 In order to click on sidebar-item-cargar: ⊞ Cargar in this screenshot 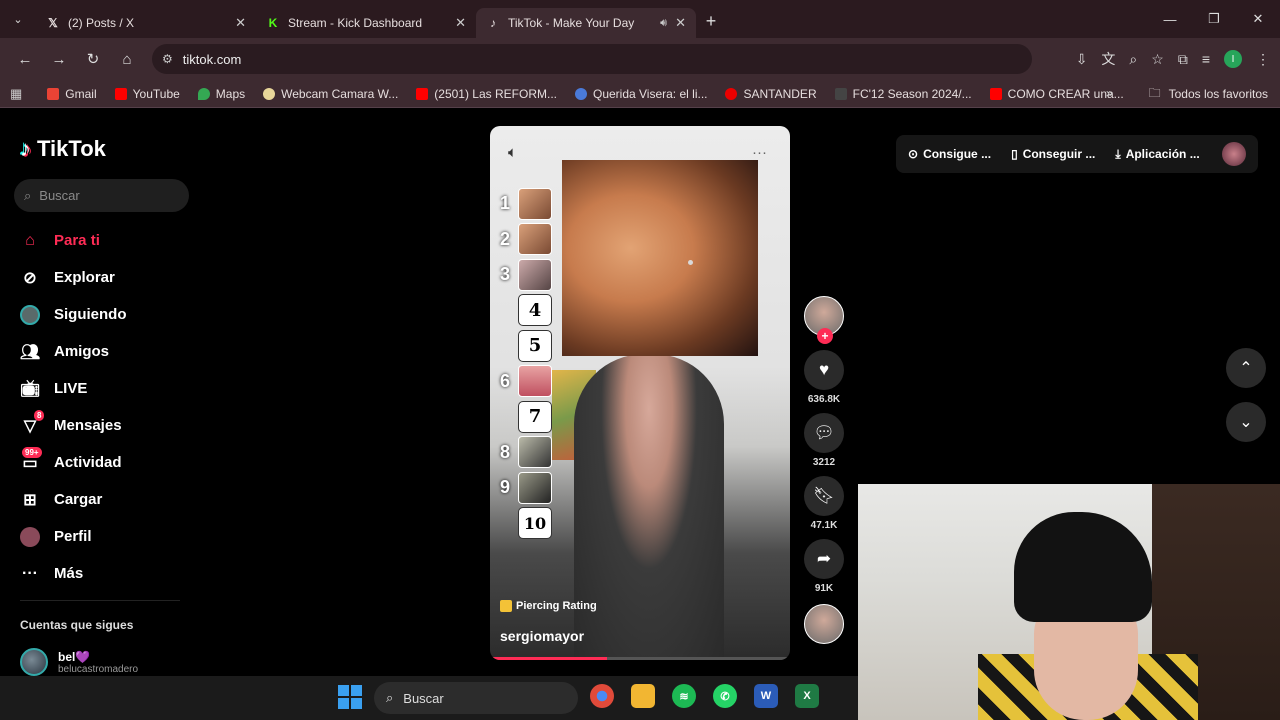, I will do `click(110, 499)`.